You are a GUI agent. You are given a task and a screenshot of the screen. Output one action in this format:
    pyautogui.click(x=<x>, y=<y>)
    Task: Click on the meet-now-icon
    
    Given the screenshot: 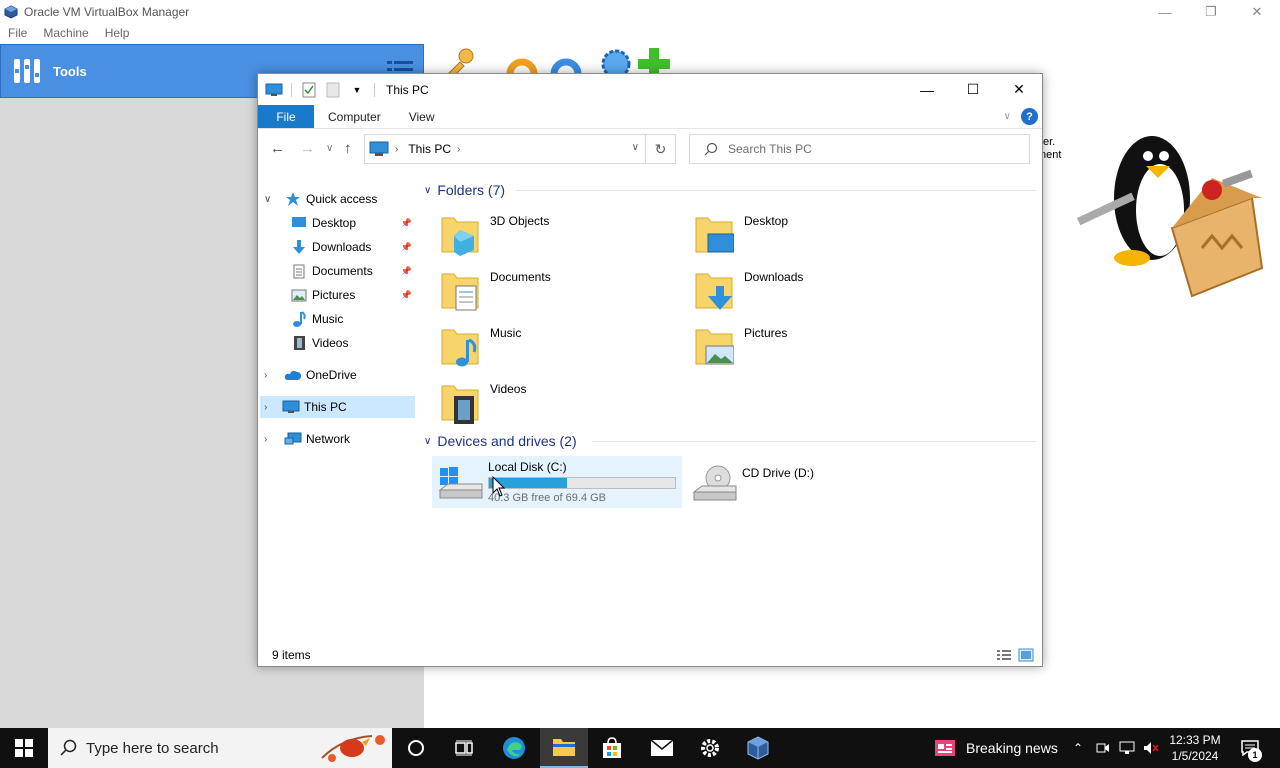 What is the action you would take?
    pyautogui.click(x=1103, y=748)
    